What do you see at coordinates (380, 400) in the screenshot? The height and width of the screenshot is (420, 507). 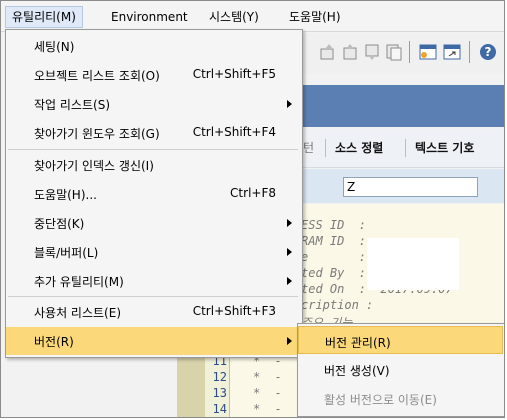 I see `submenu-item-label: 활성 버전으로 이동(E)` at bounding box center [380, 400].